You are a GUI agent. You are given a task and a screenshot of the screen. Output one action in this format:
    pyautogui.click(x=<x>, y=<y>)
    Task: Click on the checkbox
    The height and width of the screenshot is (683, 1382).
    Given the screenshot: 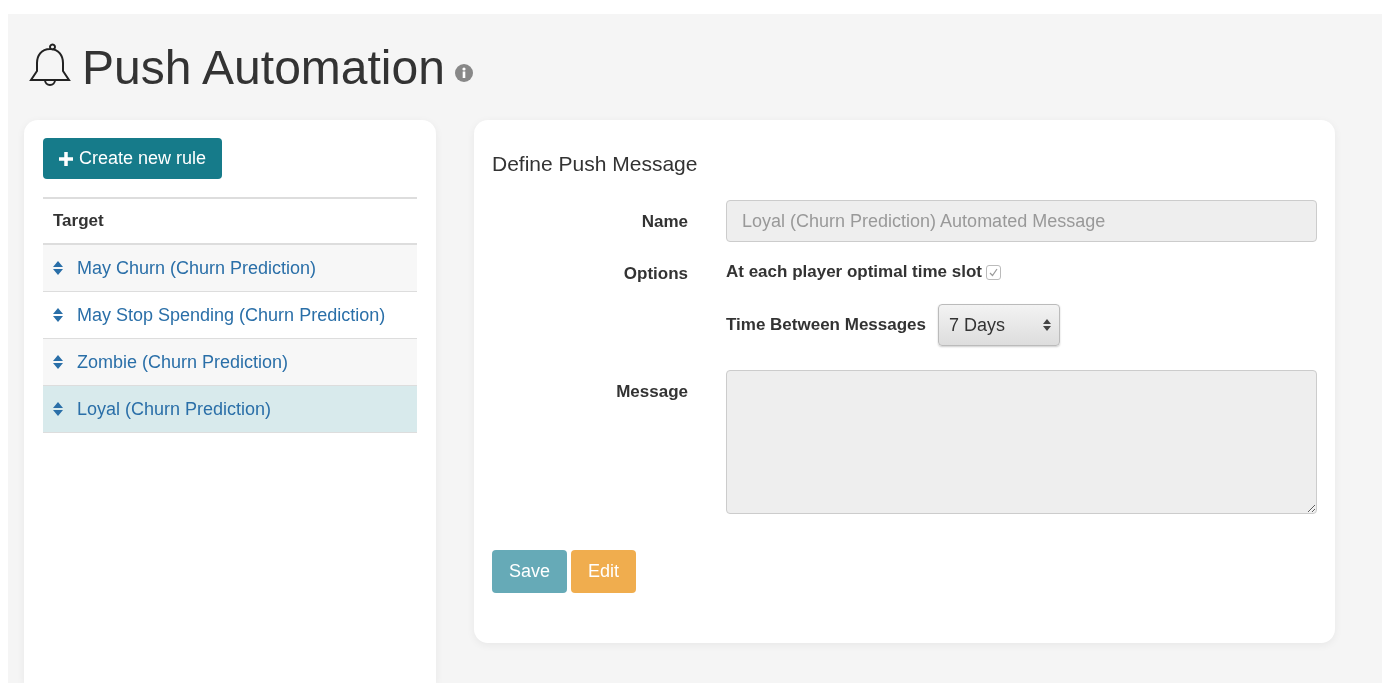 What is the action you would take?
    pyautogui.click(x=993, y=272)
    